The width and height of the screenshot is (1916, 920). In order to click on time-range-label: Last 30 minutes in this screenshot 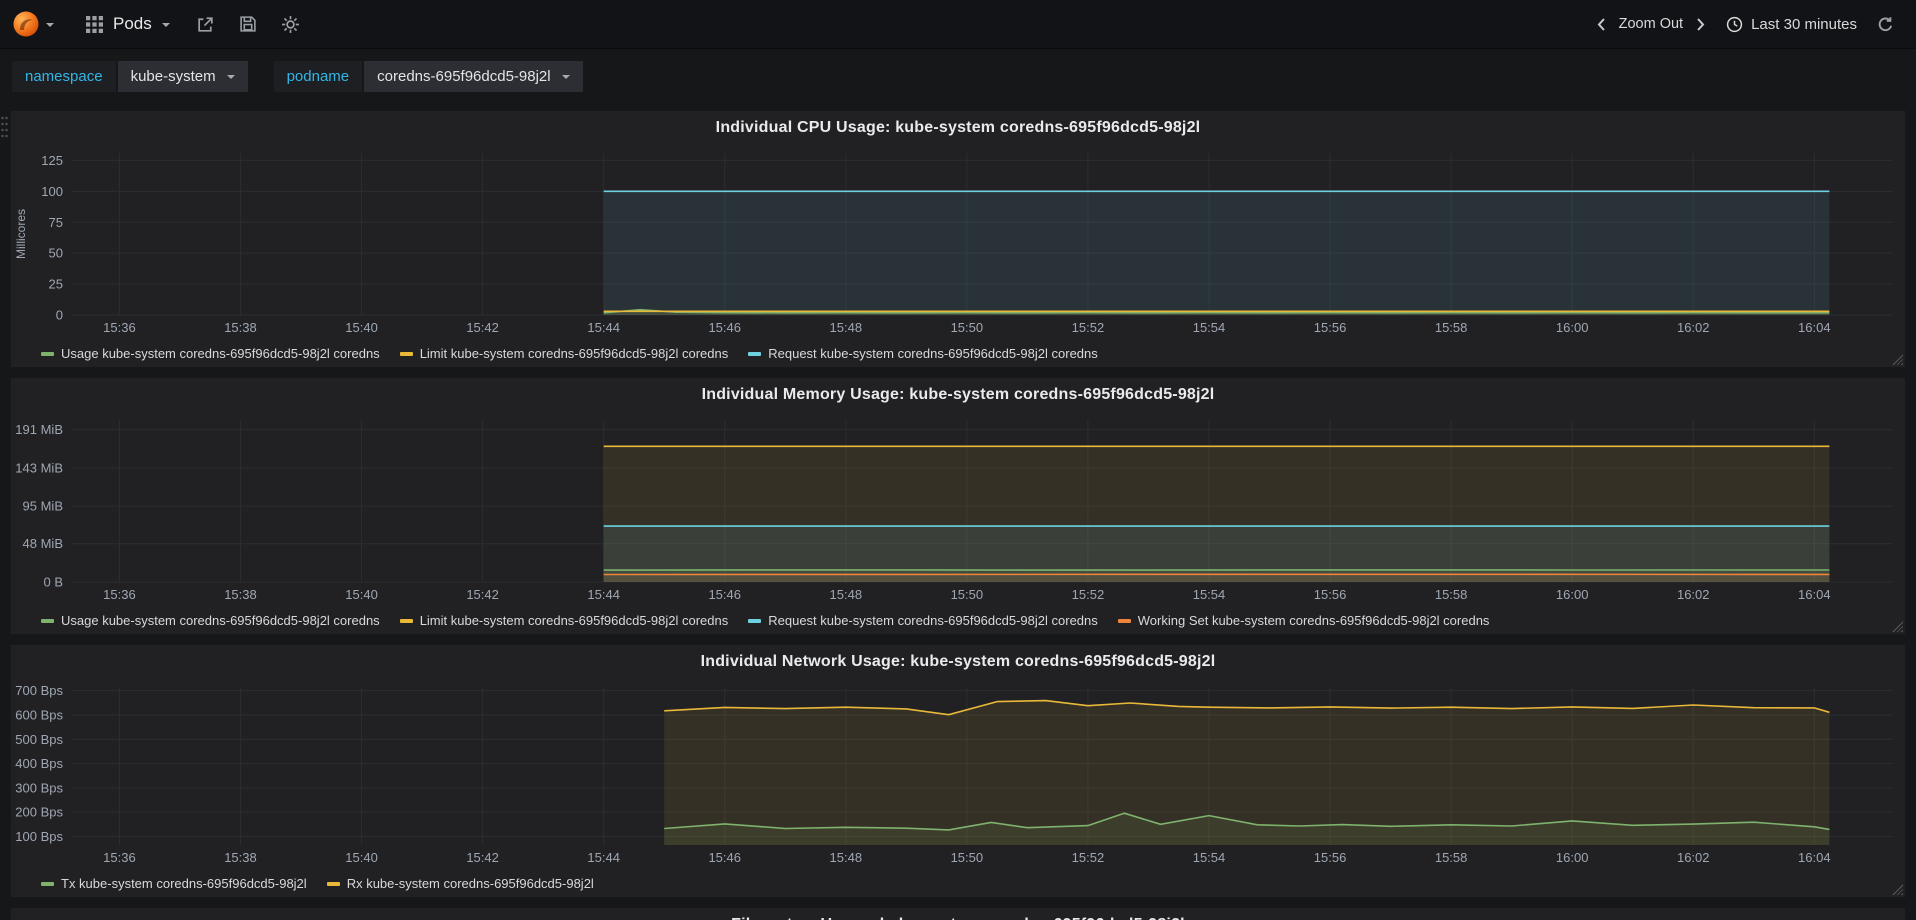, I will do `click(1804, 24)`.